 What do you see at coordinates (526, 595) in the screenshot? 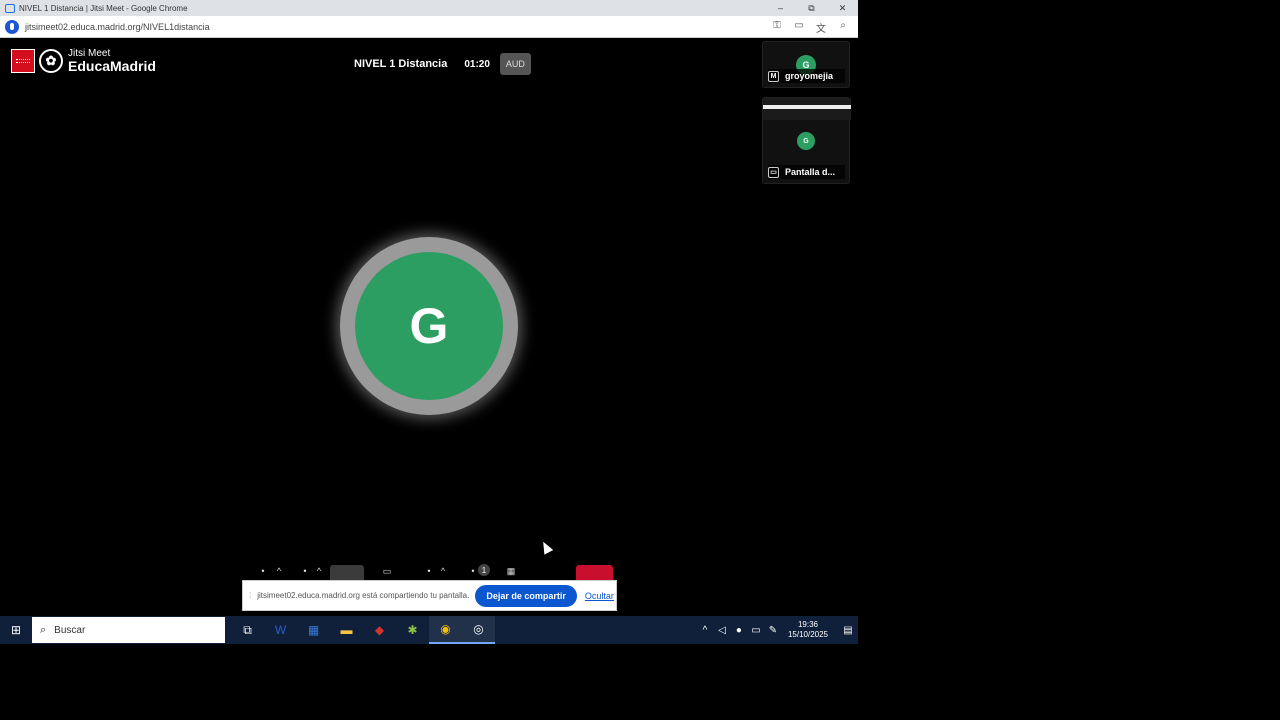
I see `stop-sharing-button: Dejar de compartir` at bounding box center [526, 595].